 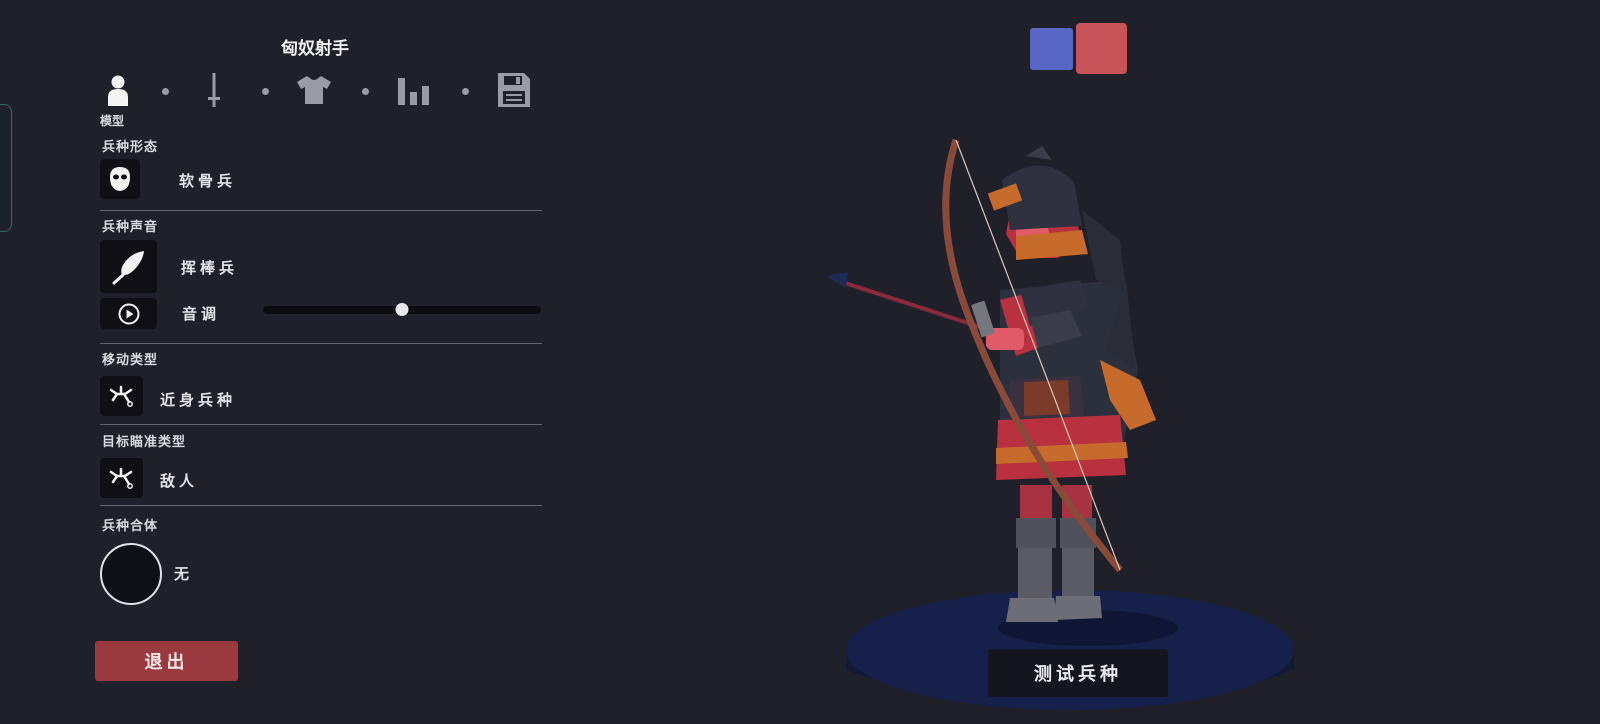 I want to click on section-label-move: 移动类型, so click(x=130, y=360).